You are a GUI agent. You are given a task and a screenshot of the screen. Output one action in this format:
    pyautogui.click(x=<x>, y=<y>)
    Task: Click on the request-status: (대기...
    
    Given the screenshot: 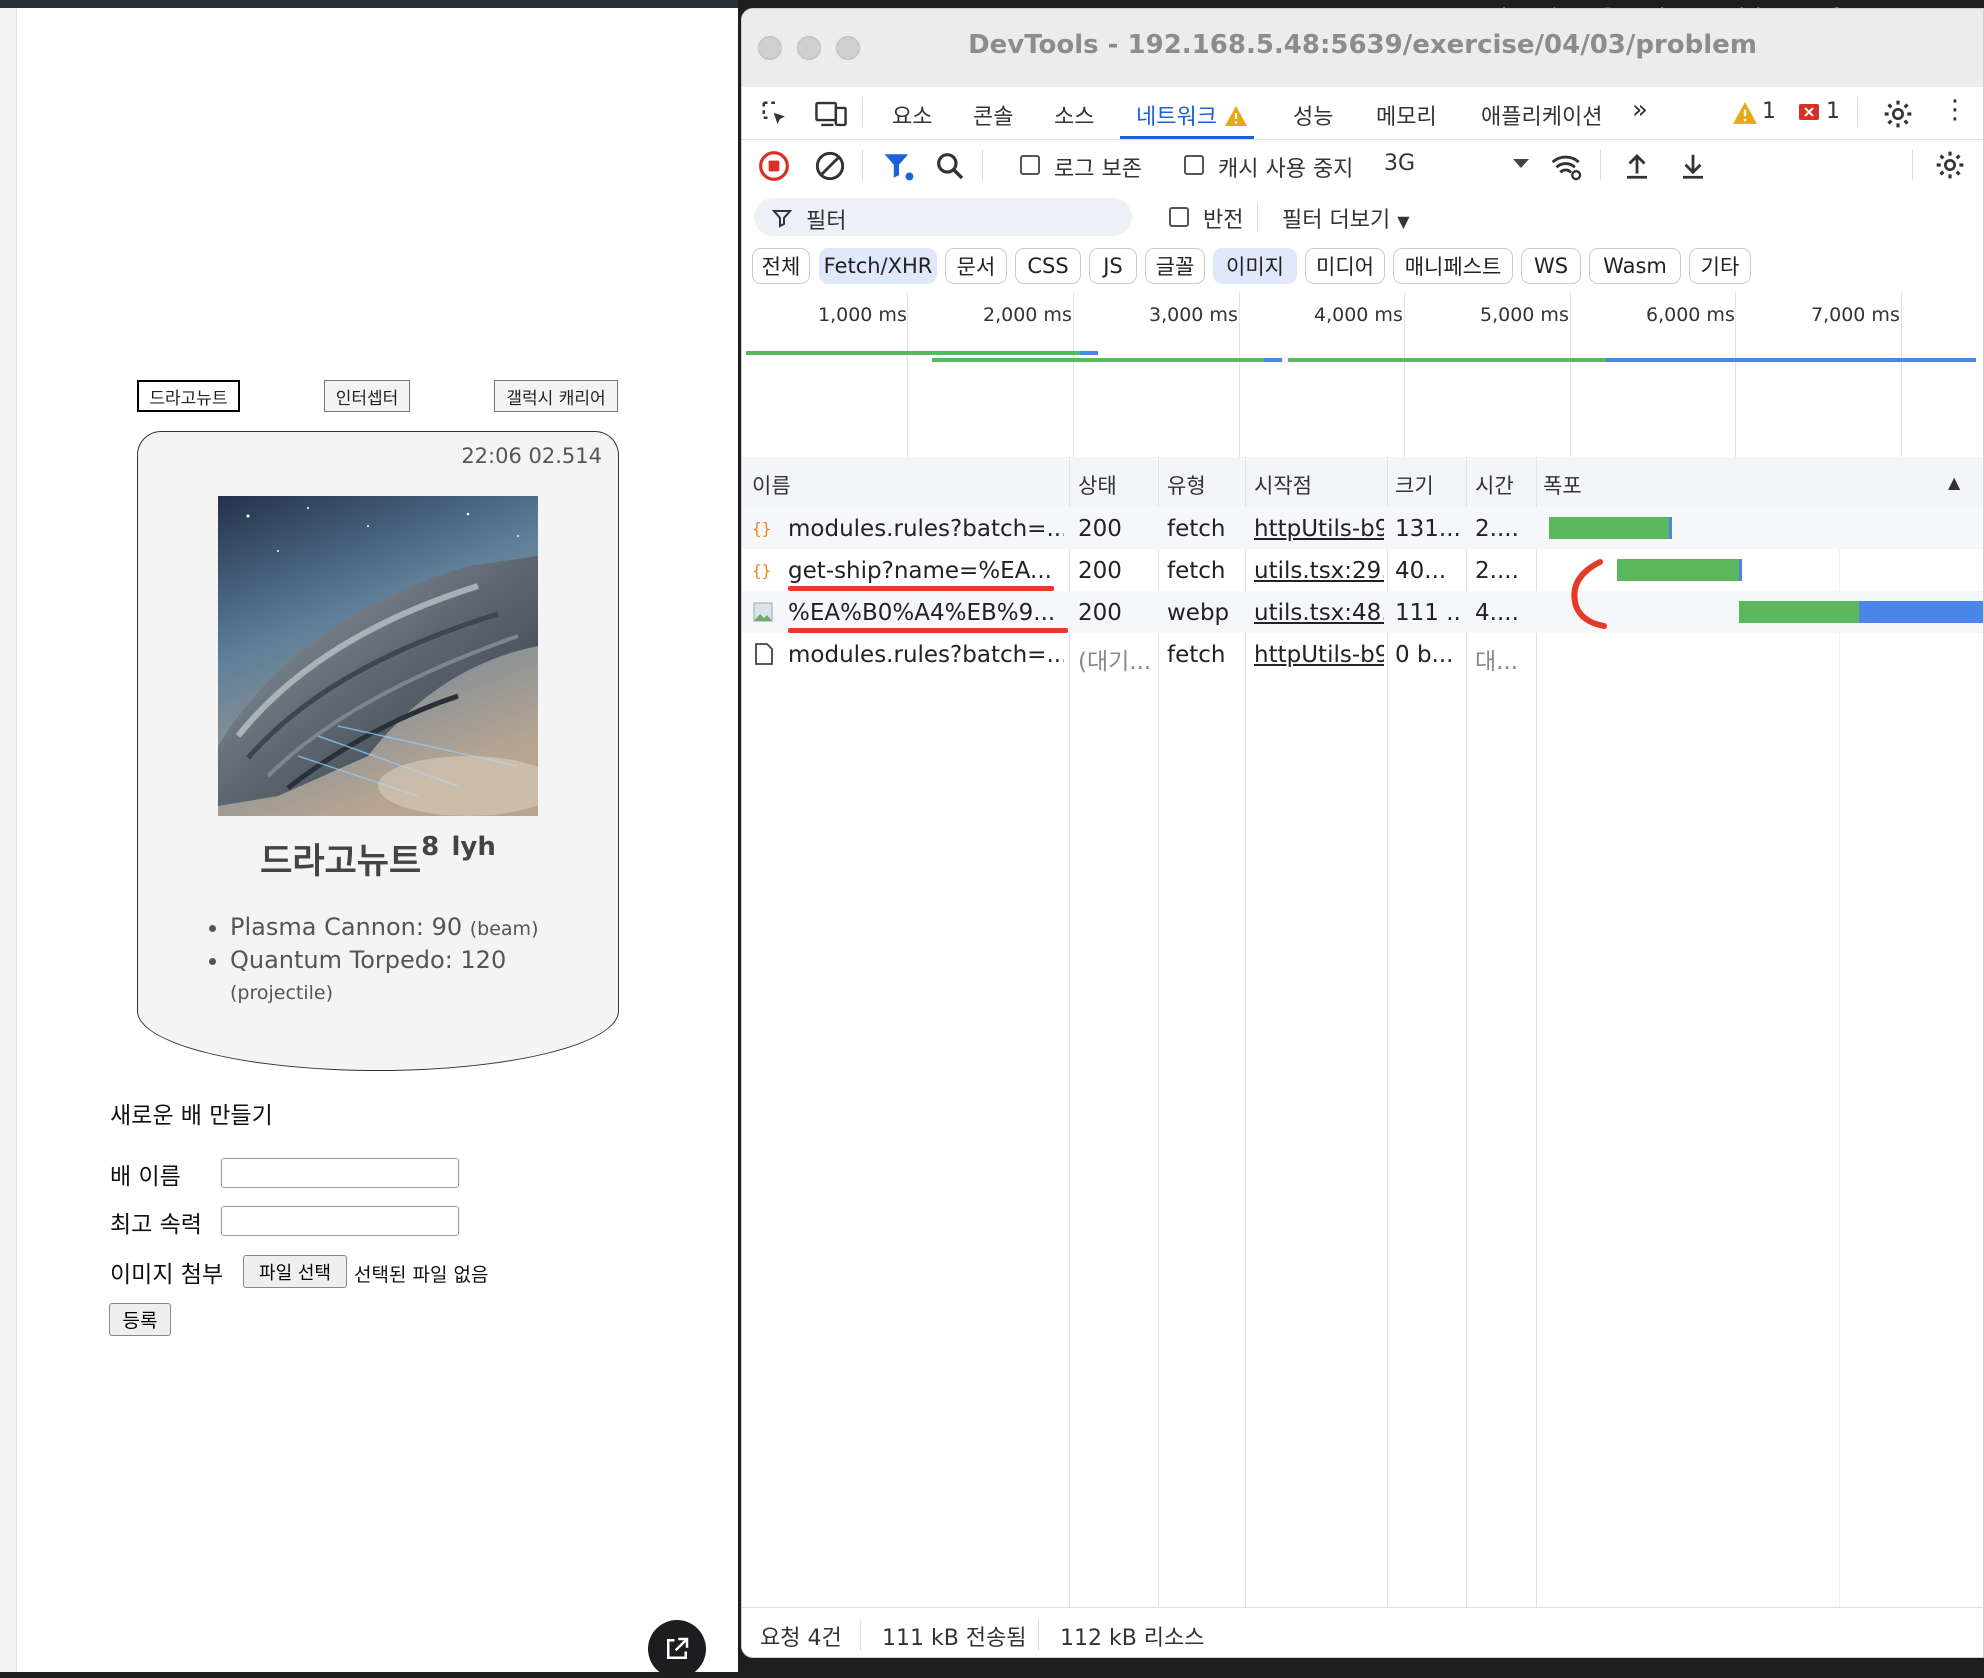 What is the action you would take?
    pyautogui.click(x=1115, y=662)
    